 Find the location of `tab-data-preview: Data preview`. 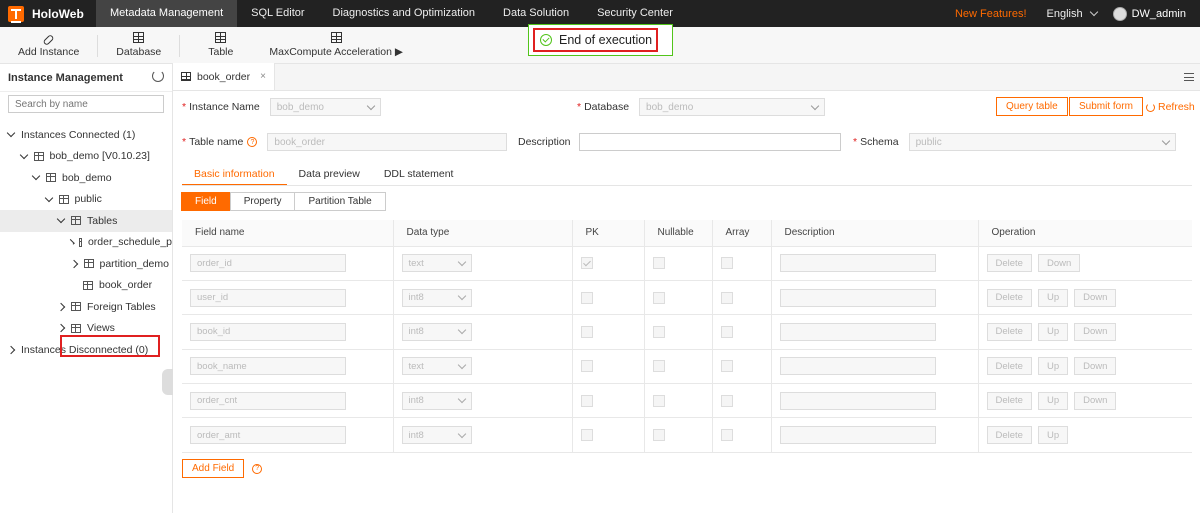

tab-data-preview: Data preview is located at coordinates (329, 174).